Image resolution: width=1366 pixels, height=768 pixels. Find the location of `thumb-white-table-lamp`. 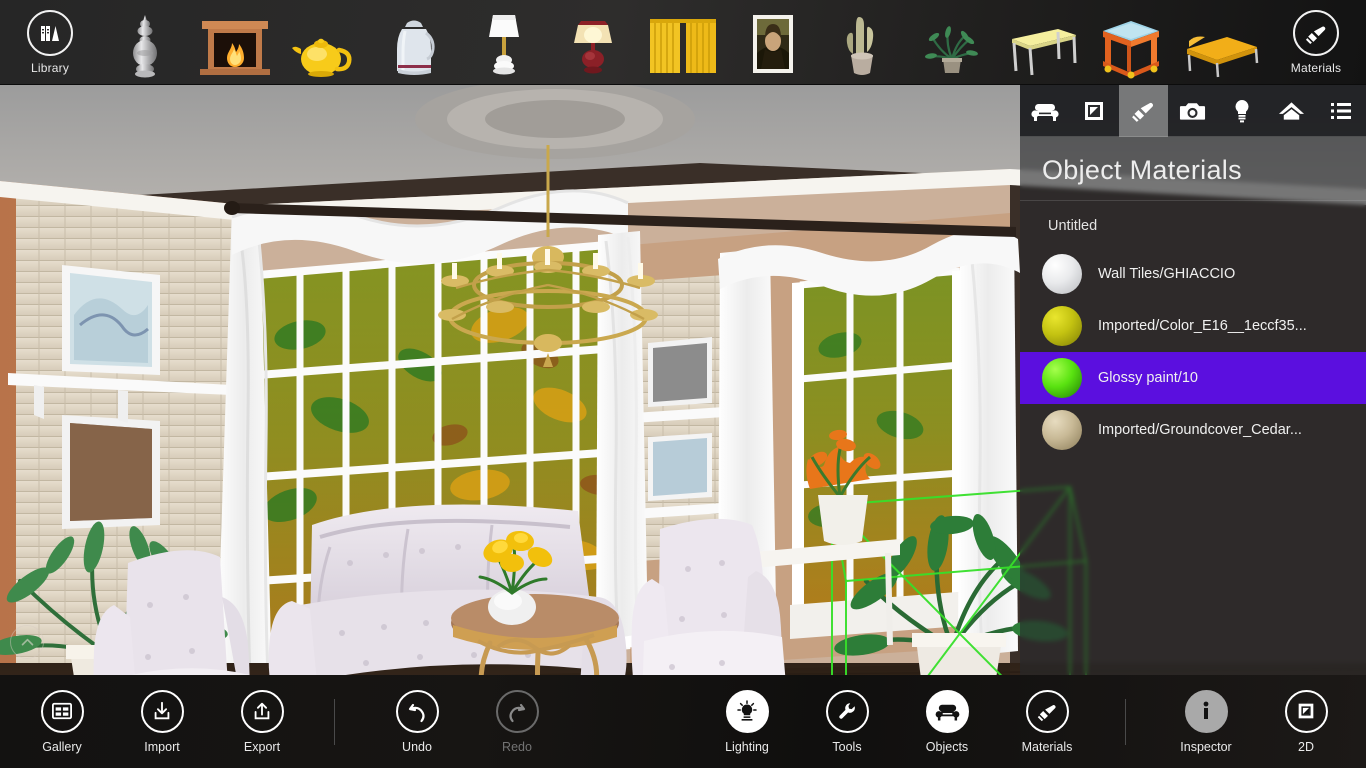

thumb-white-table-lamp is located at coordinates (504, 42).